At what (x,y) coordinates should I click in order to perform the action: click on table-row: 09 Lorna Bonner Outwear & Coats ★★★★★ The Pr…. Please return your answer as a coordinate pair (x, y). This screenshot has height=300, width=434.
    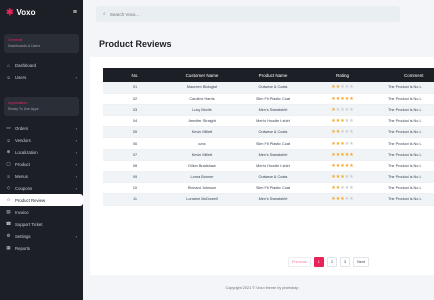
    Looking at the image, I should click on (268, 177).